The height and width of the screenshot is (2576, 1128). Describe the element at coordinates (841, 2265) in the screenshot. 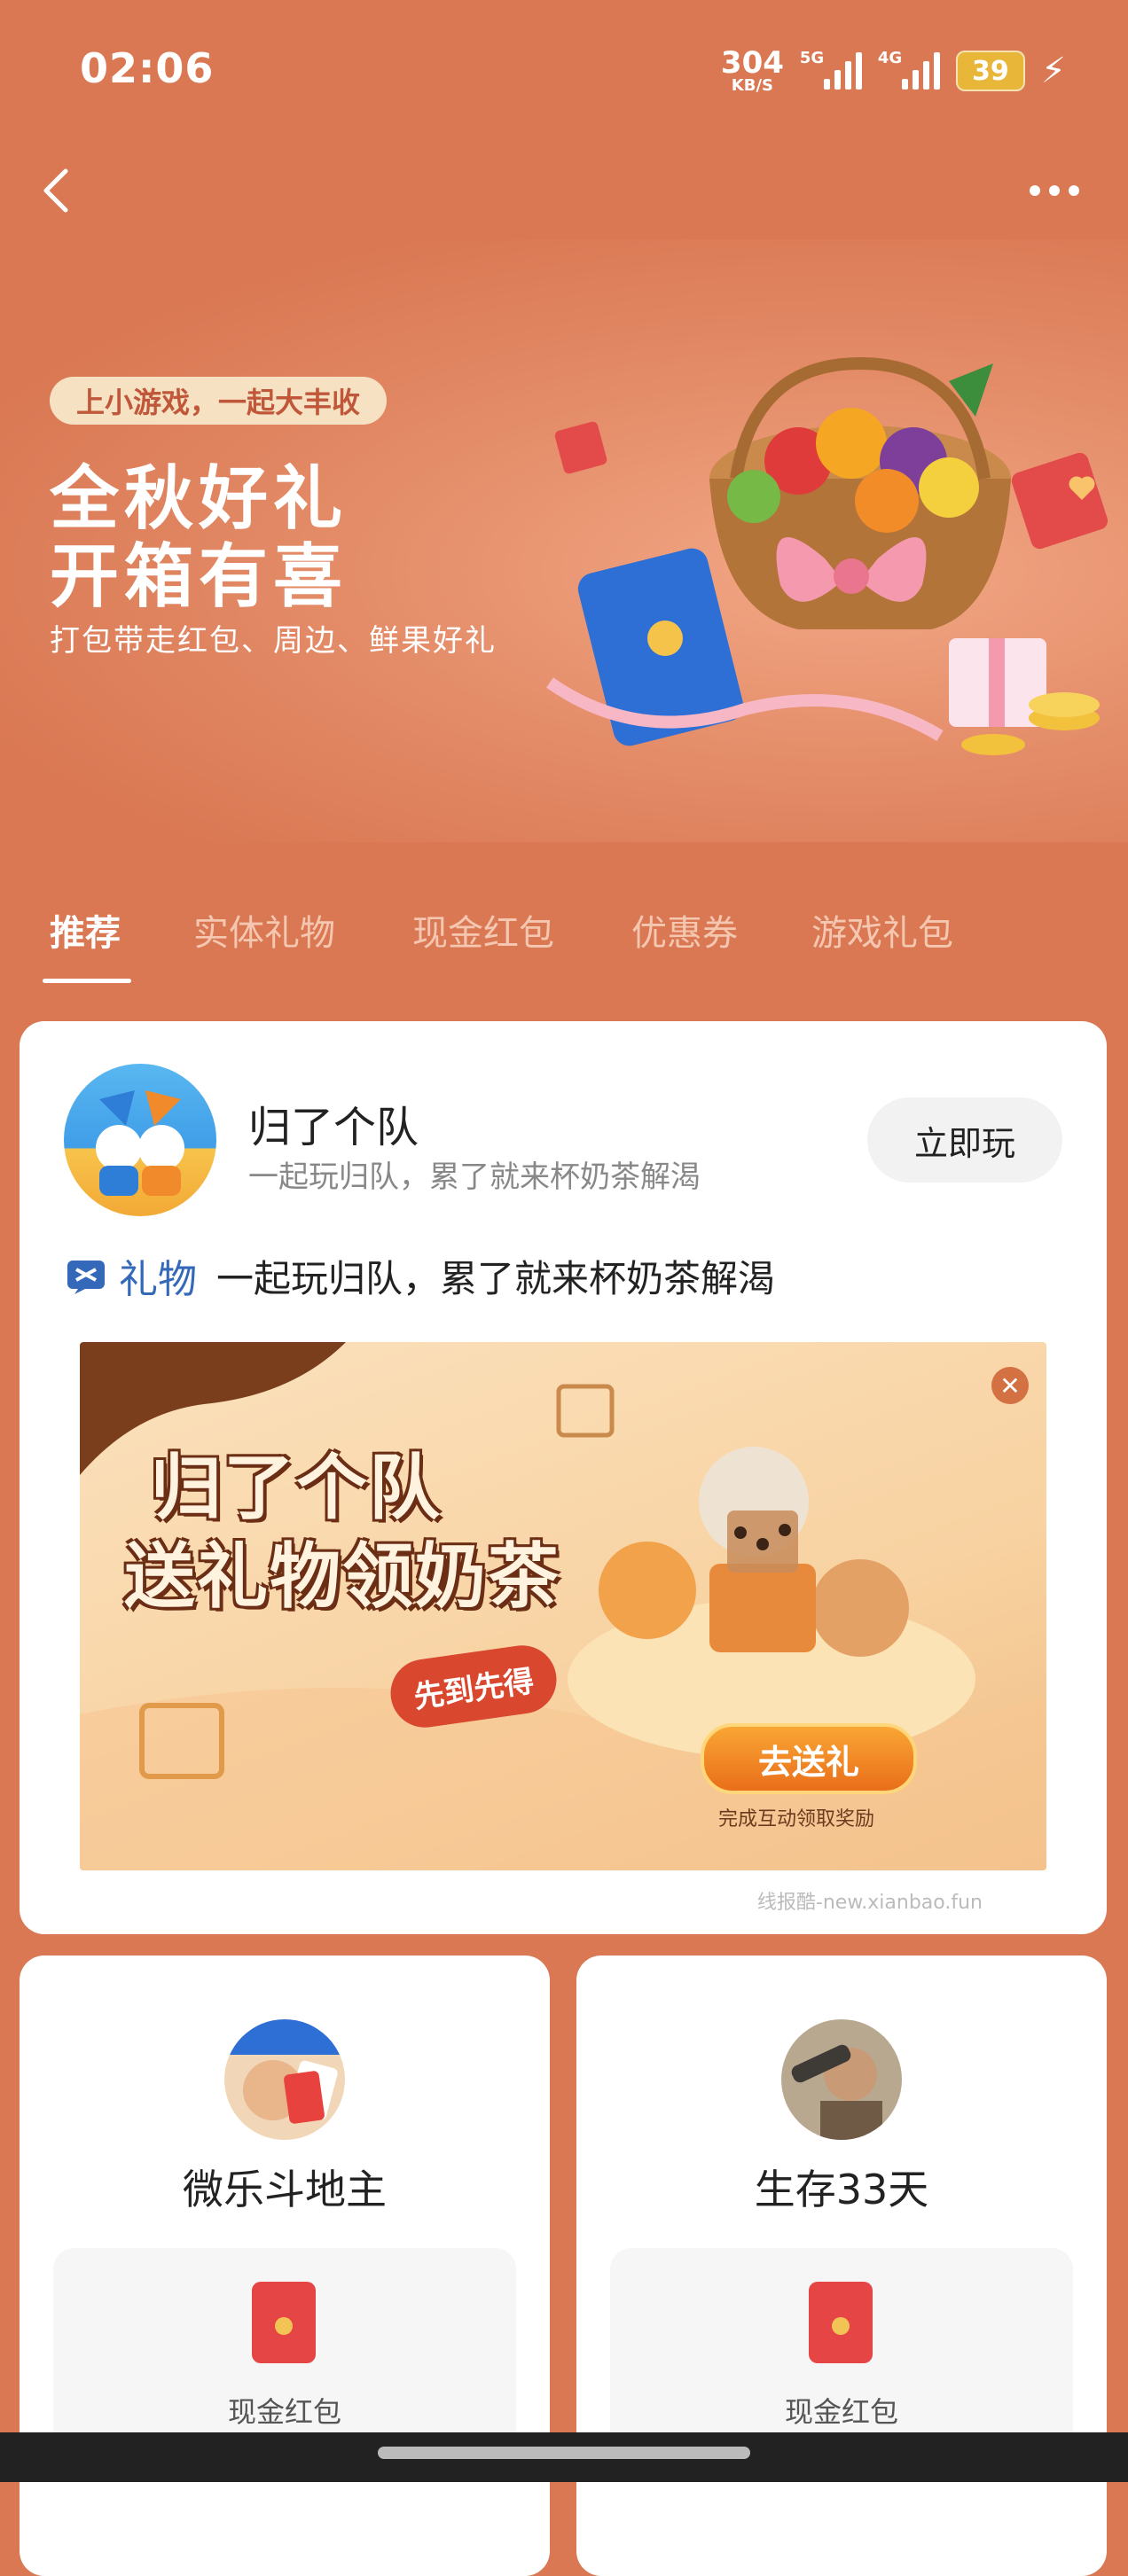

I see `game-card-shengcun33tian: 生存33天 现金红包` at that location.